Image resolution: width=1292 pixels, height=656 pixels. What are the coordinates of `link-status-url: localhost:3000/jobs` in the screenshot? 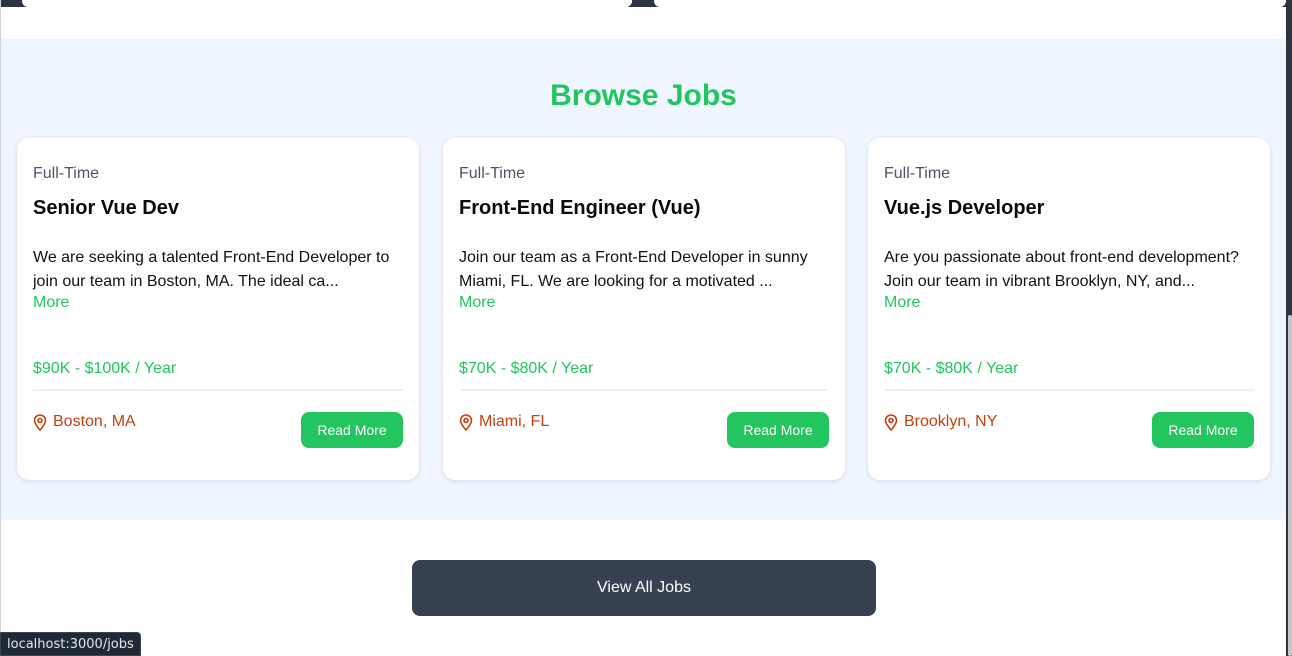 It's located at (70, 644).